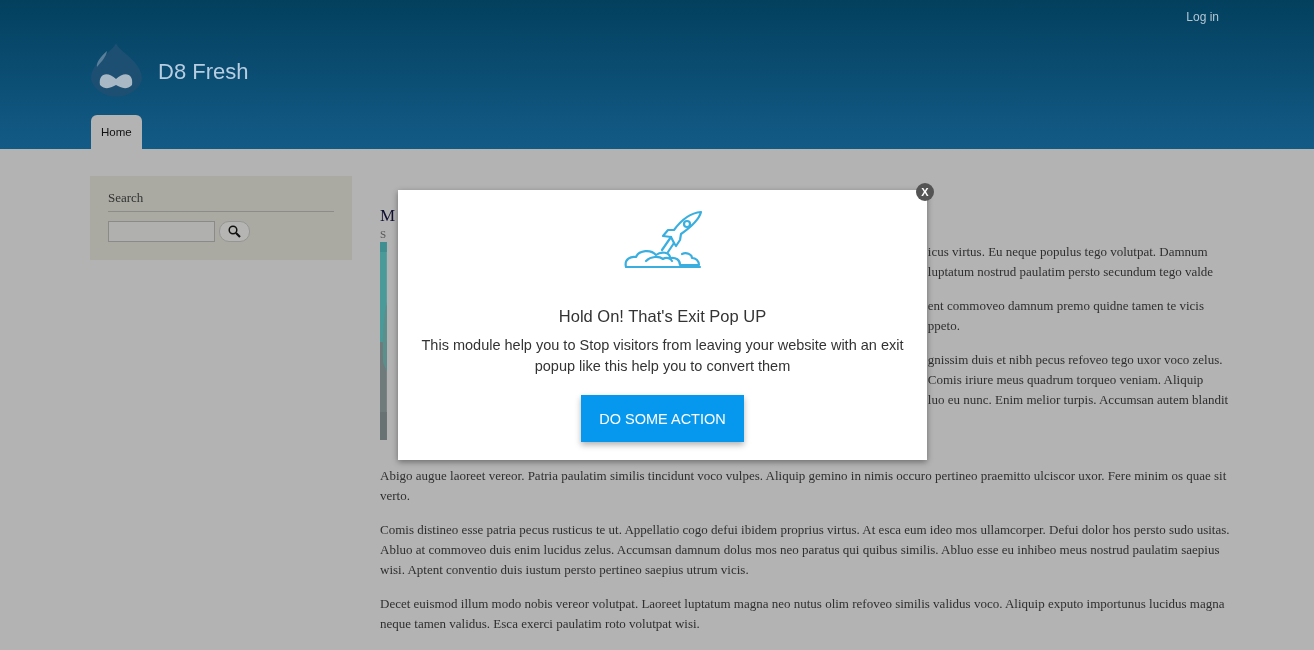 This screenshot has width=1314, height=650. Describe the element at coordinates (383, 234) in the screenshot. I see `article-meta: S` at that location.